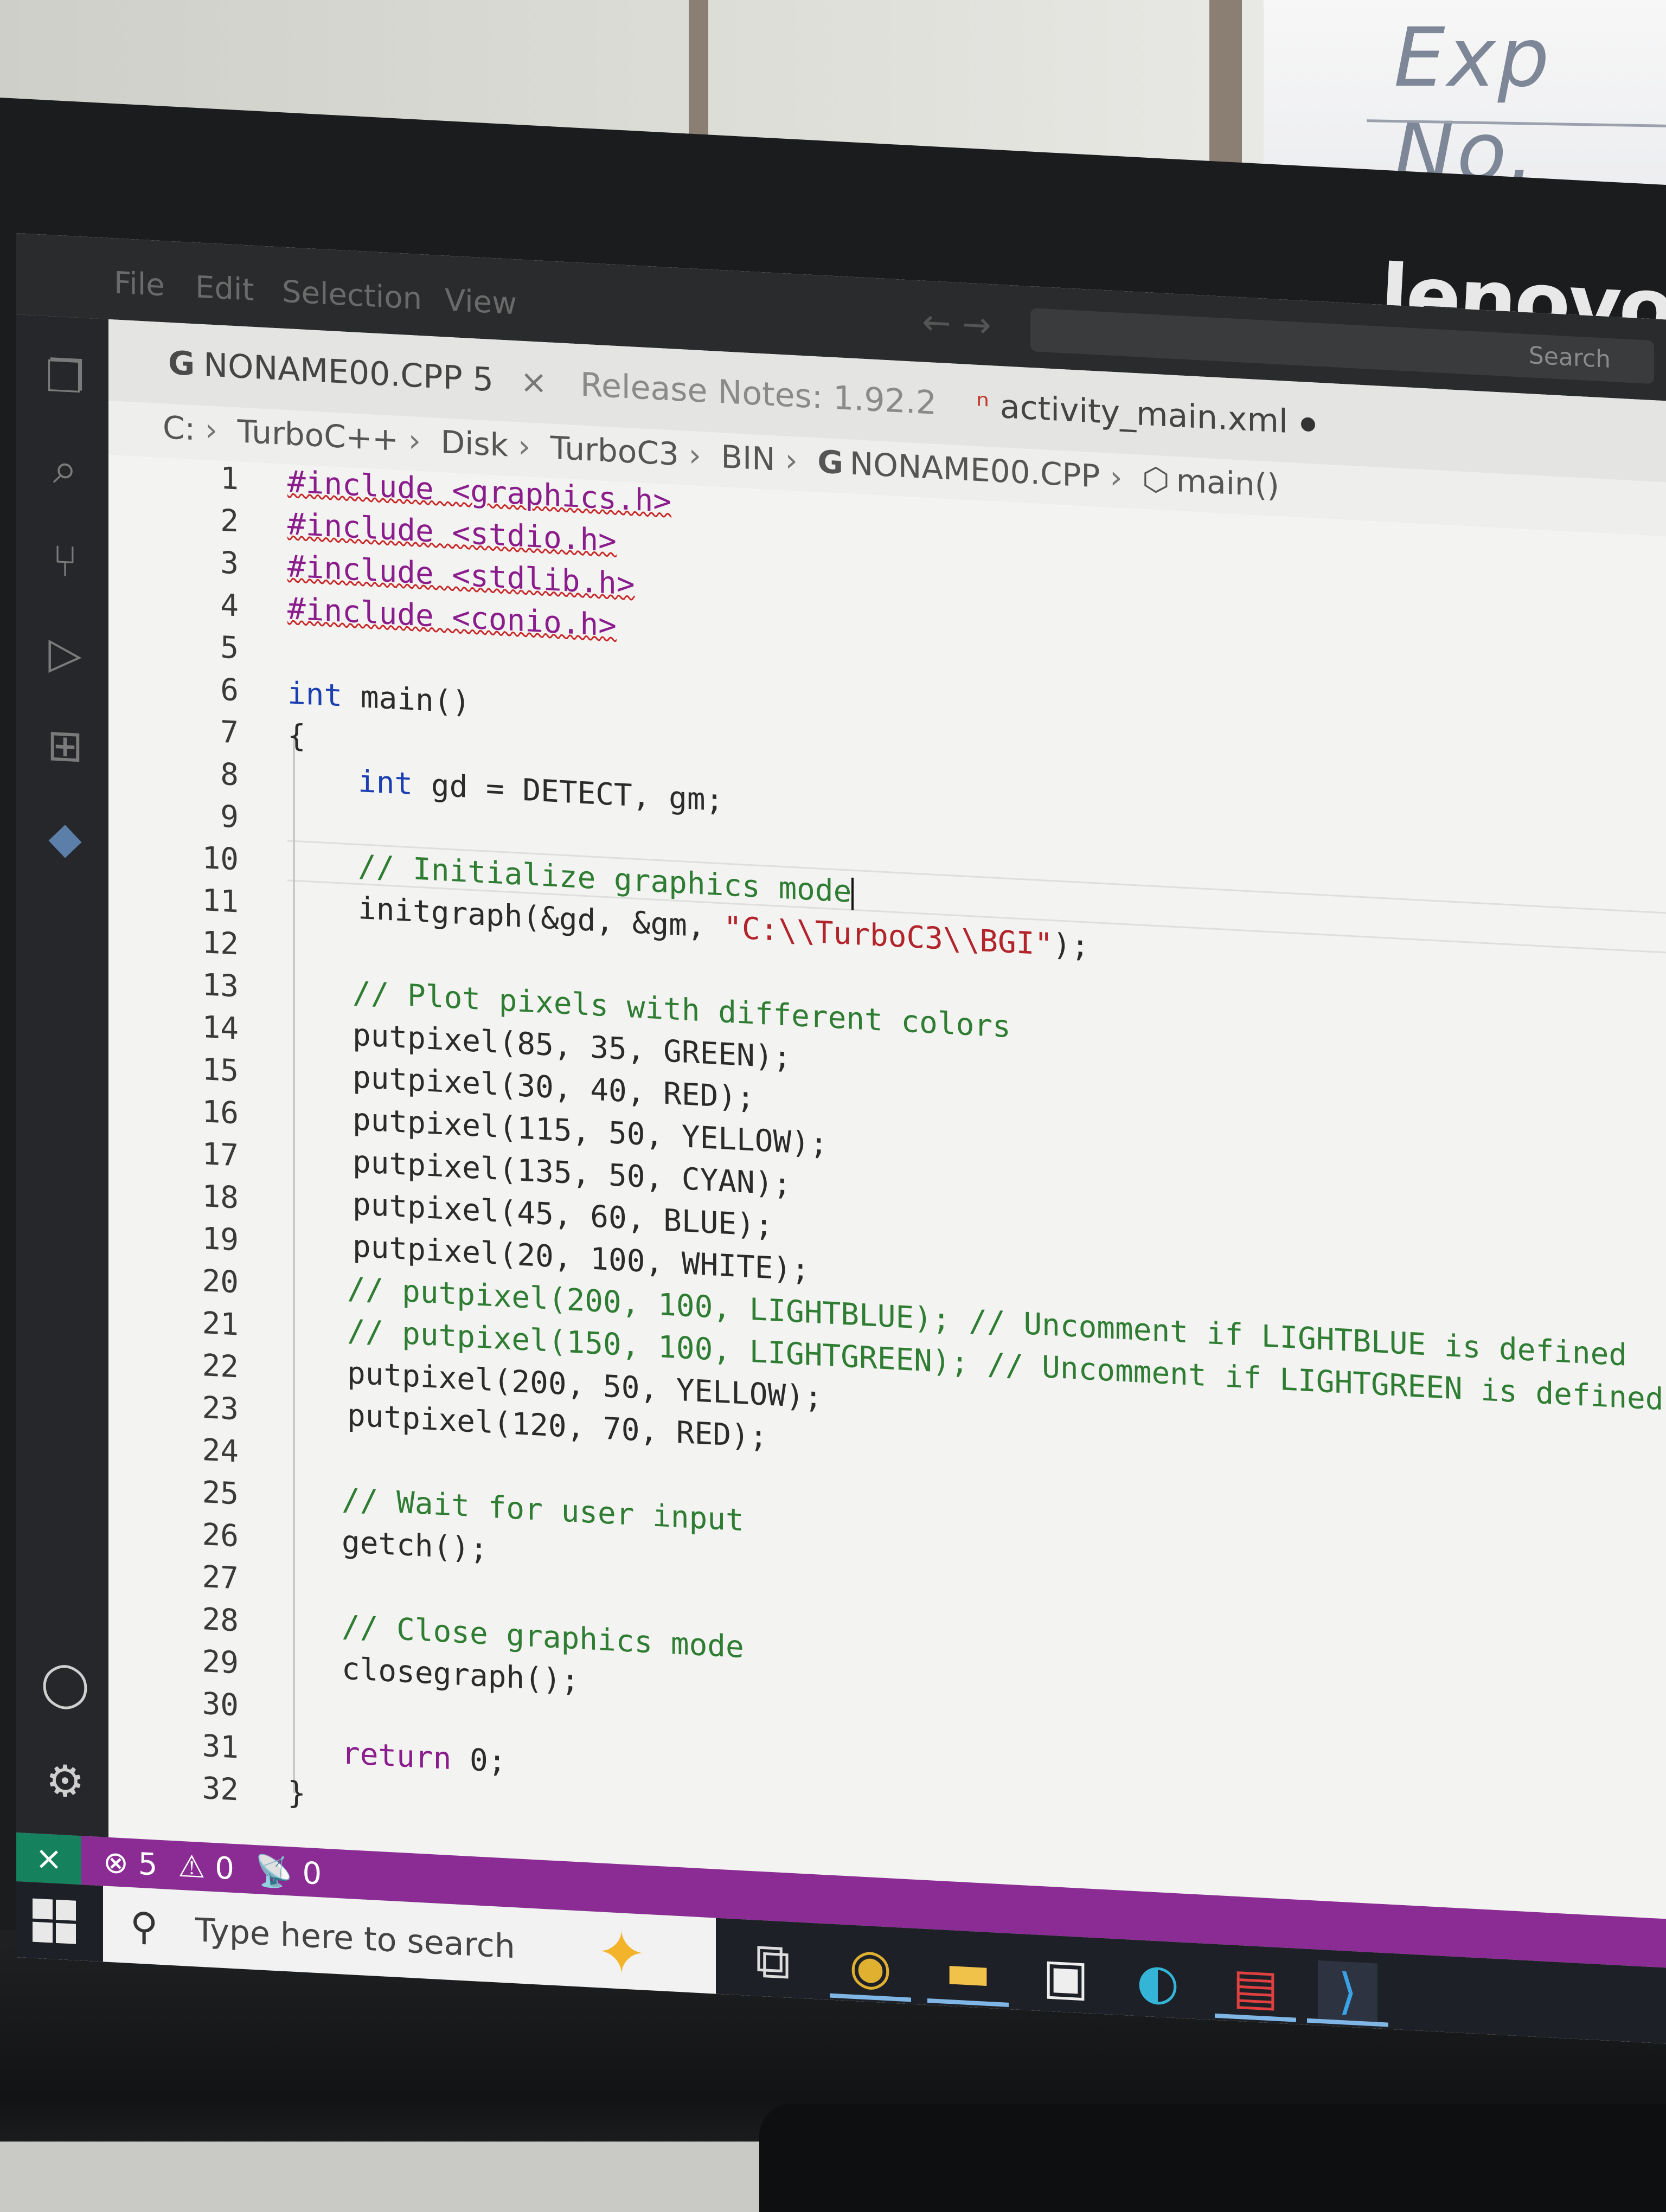 The width and height of the screenshot is (1666, 2212). What do you see at coordinates (312, 1873) in the screenshot?
I see `ports-count: 0` at bounding box center [312, 1873].